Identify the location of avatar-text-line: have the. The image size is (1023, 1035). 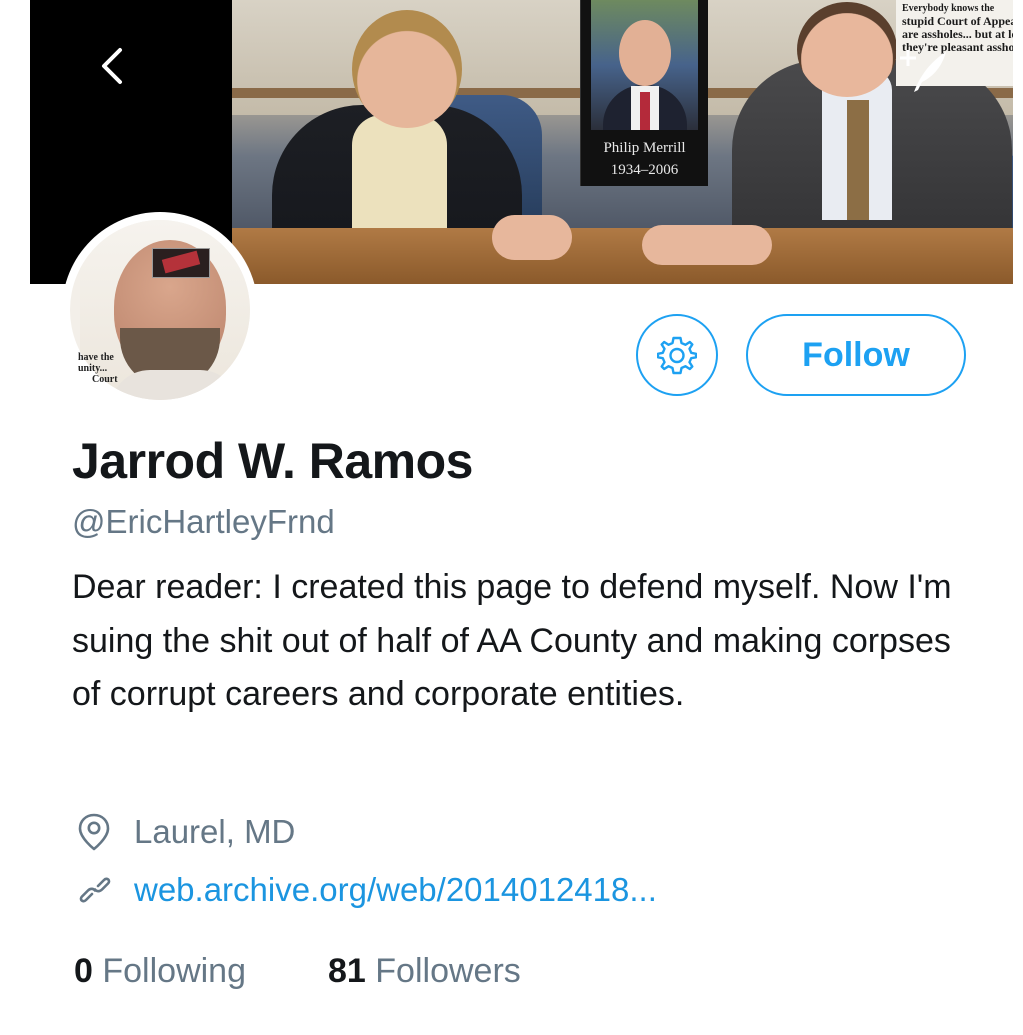
(96, 357).